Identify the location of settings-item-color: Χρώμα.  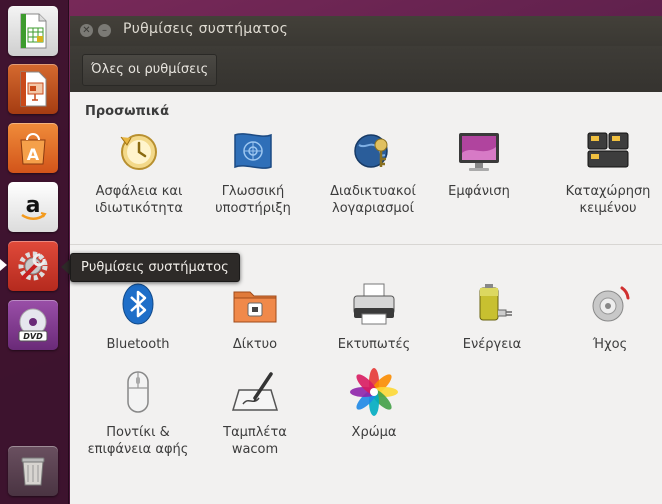
(374, 404).